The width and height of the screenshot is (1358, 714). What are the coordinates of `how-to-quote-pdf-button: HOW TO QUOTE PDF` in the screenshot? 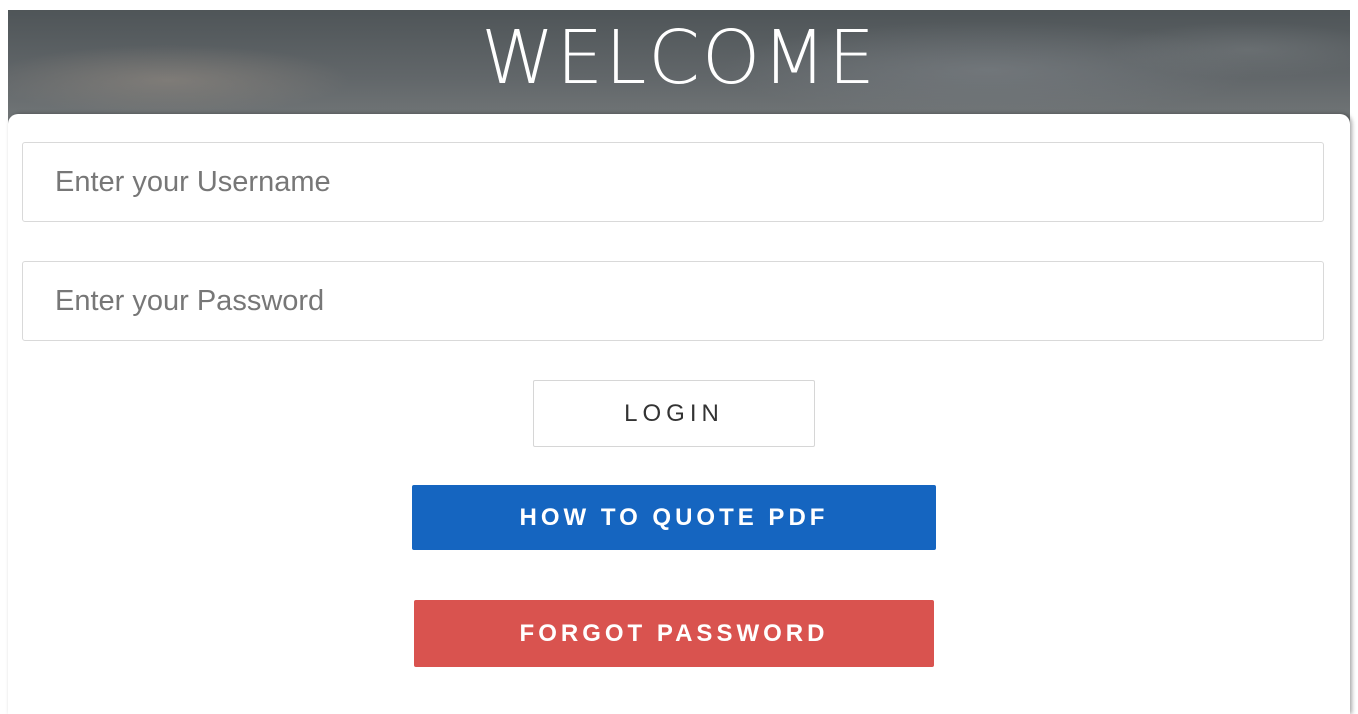 It's located at (674, 517).